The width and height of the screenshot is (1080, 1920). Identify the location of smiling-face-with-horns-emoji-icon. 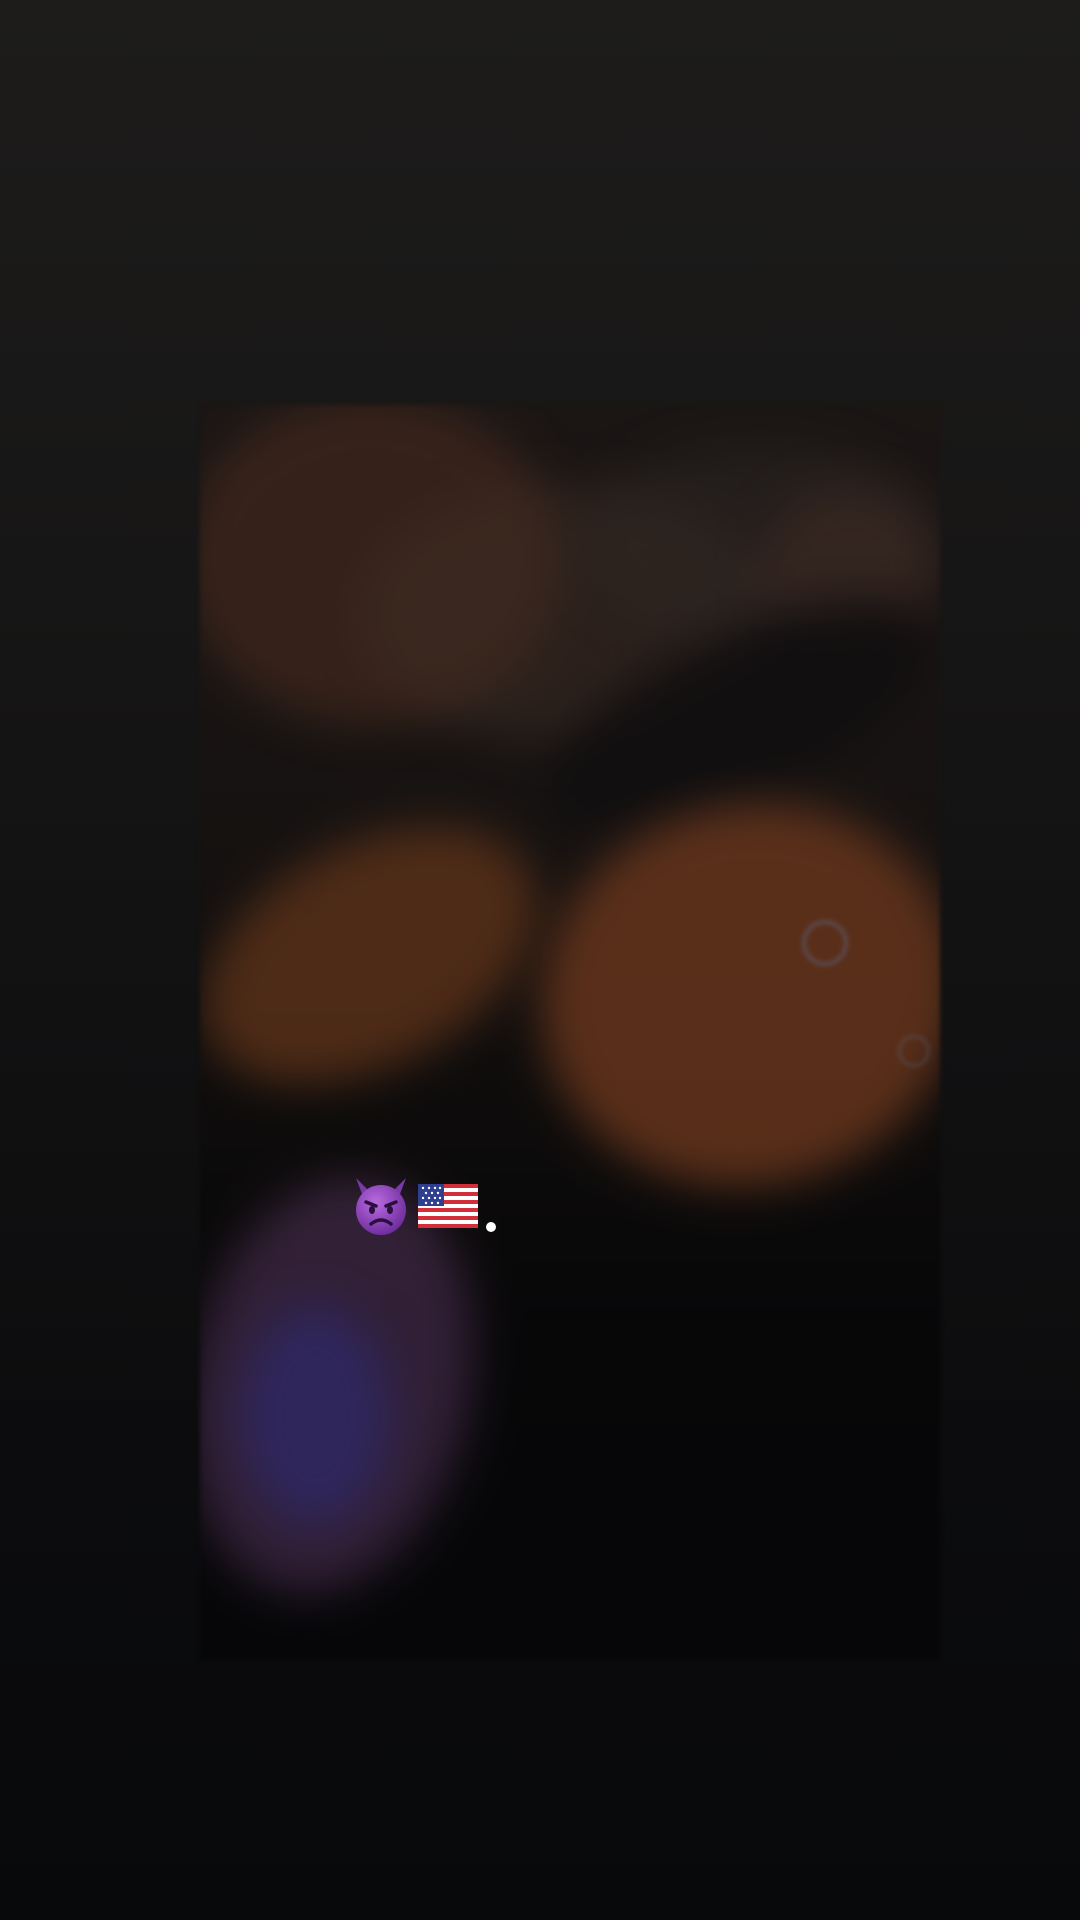
(381, 1206).